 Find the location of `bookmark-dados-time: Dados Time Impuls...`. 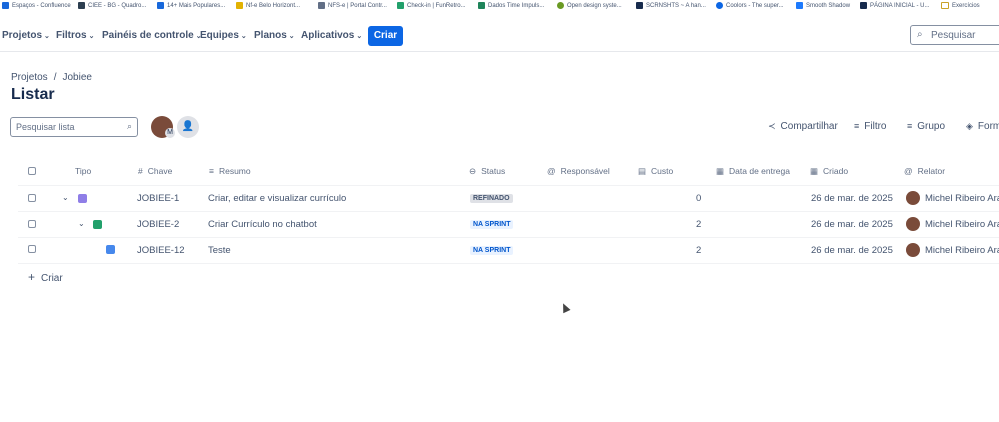

bookmark-dados-time: Dados Time Impuls... is located at coordinates (511, 5).